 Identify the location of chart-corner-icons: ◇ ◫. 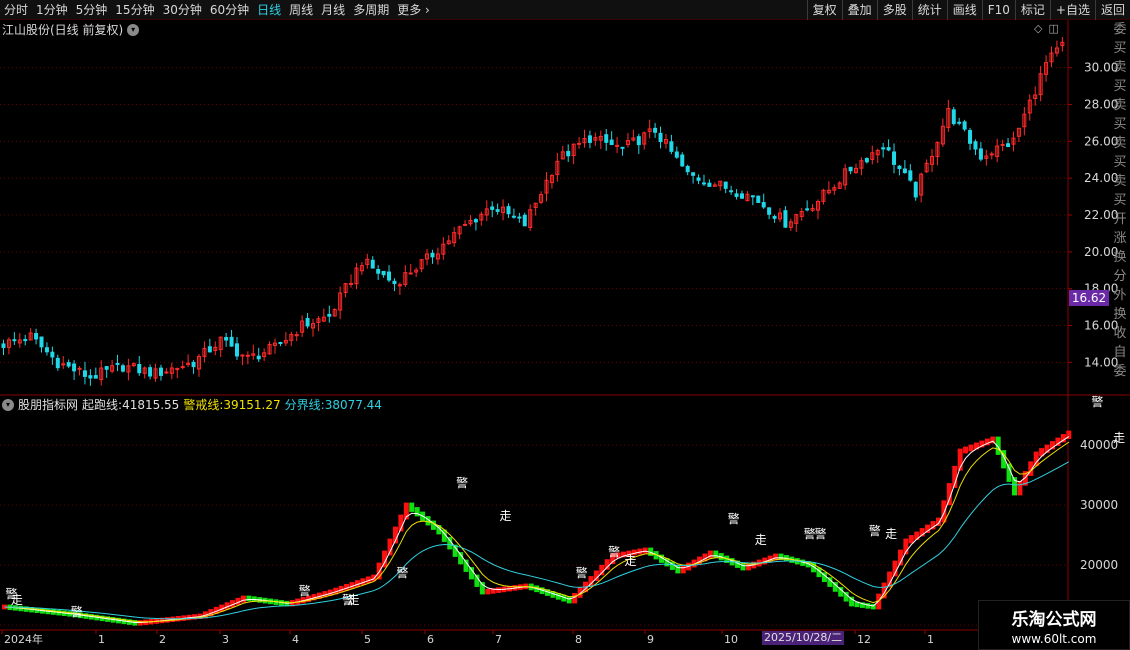
(1046, 28).